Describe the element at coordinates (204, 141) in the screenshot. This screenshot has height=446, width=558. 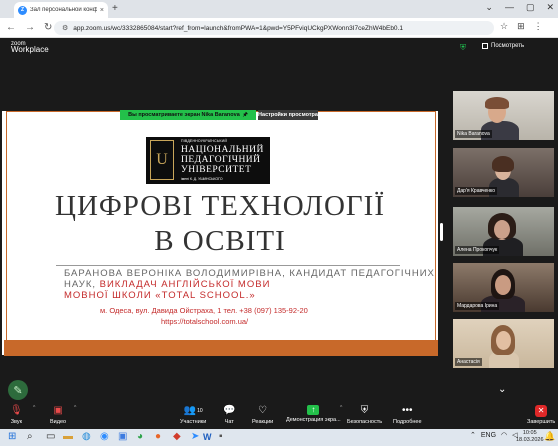
I see `university-region: ПІВДЕННОУКРАЇНСЬКИЙ` at that location.